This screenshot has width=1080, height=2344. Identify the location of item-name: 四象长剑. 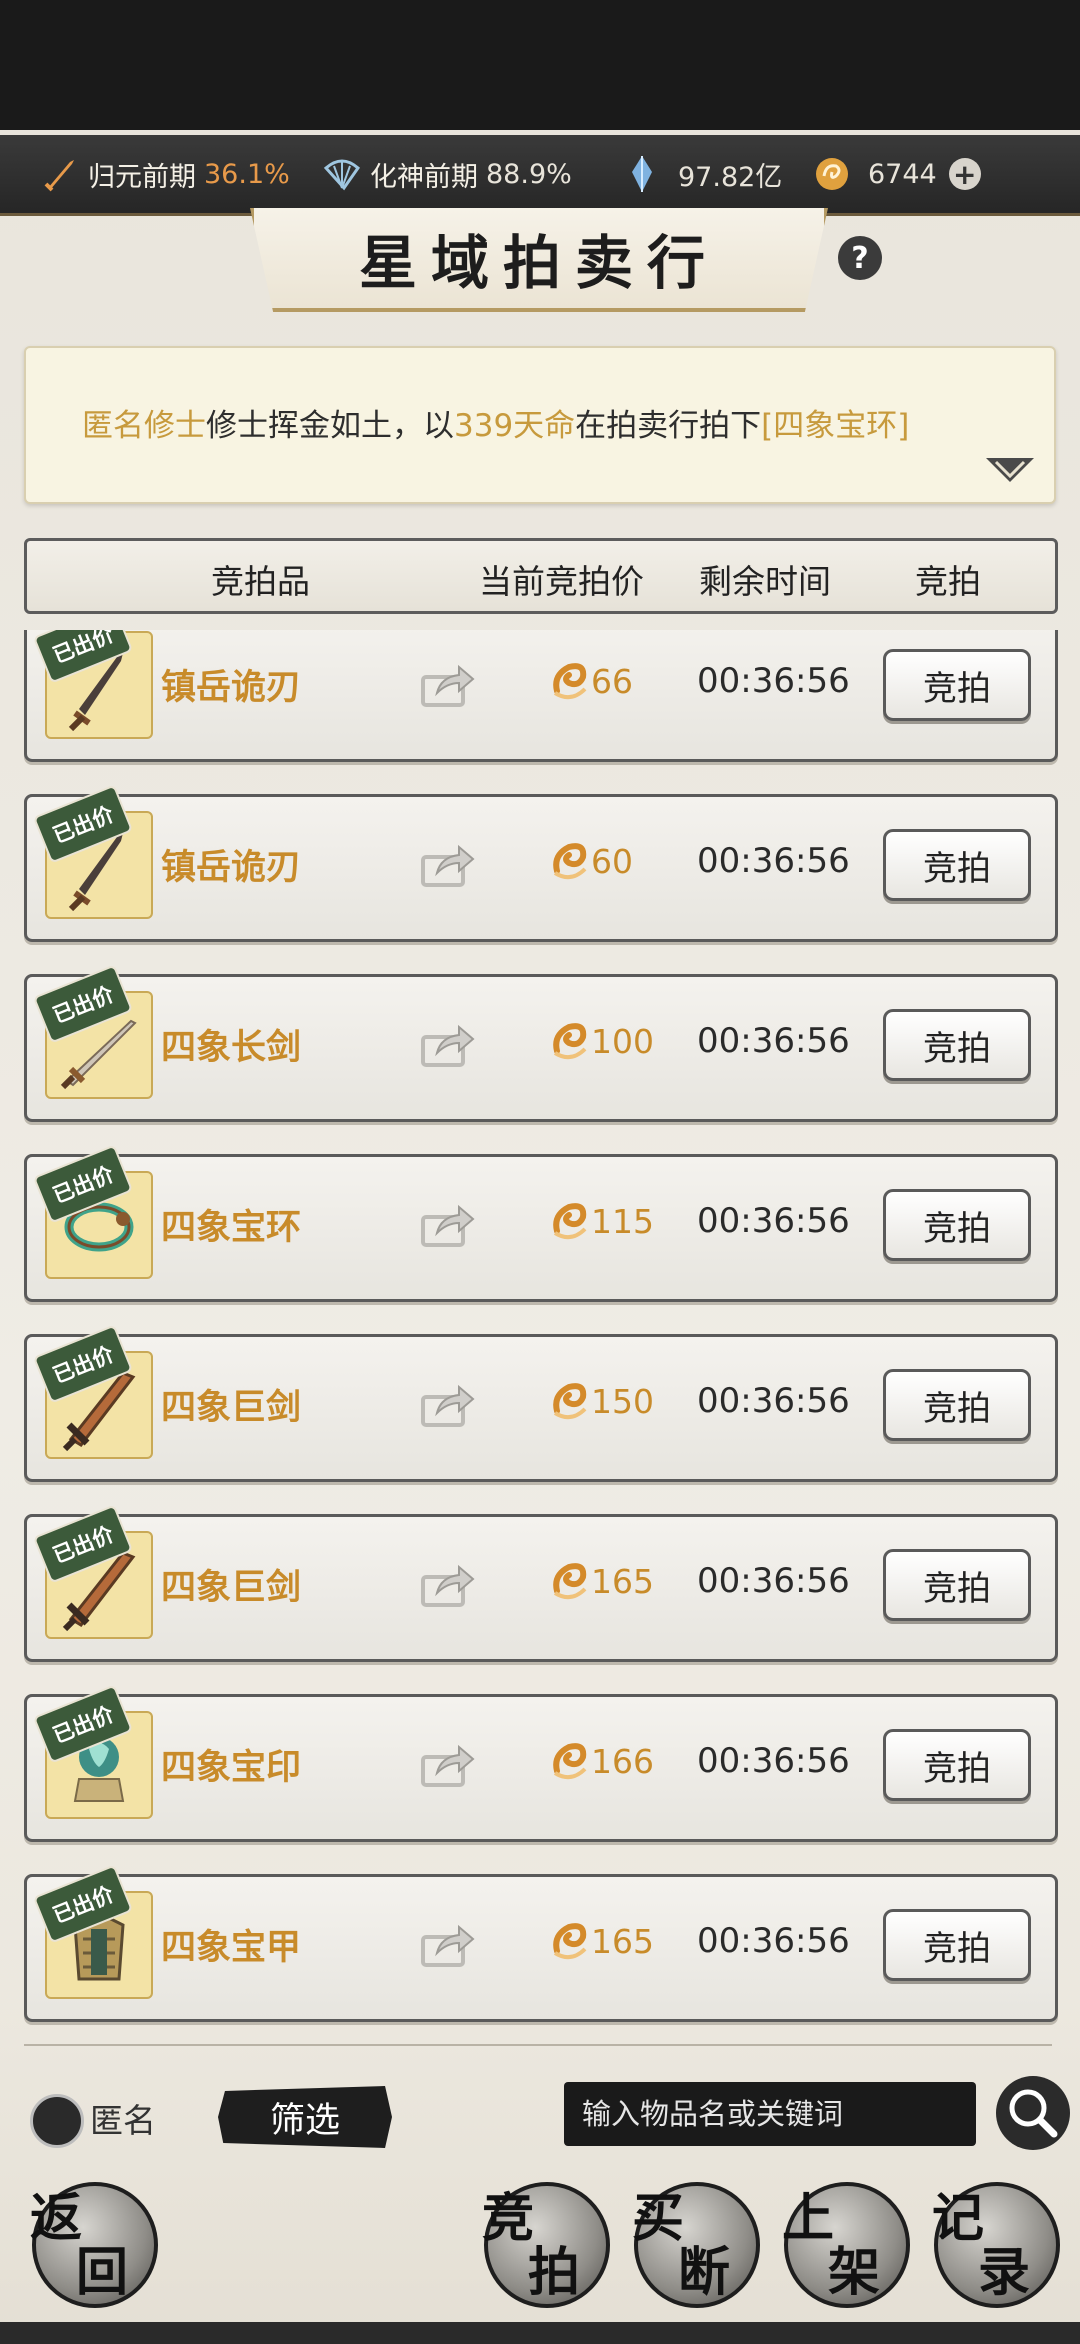
(231, 1048).